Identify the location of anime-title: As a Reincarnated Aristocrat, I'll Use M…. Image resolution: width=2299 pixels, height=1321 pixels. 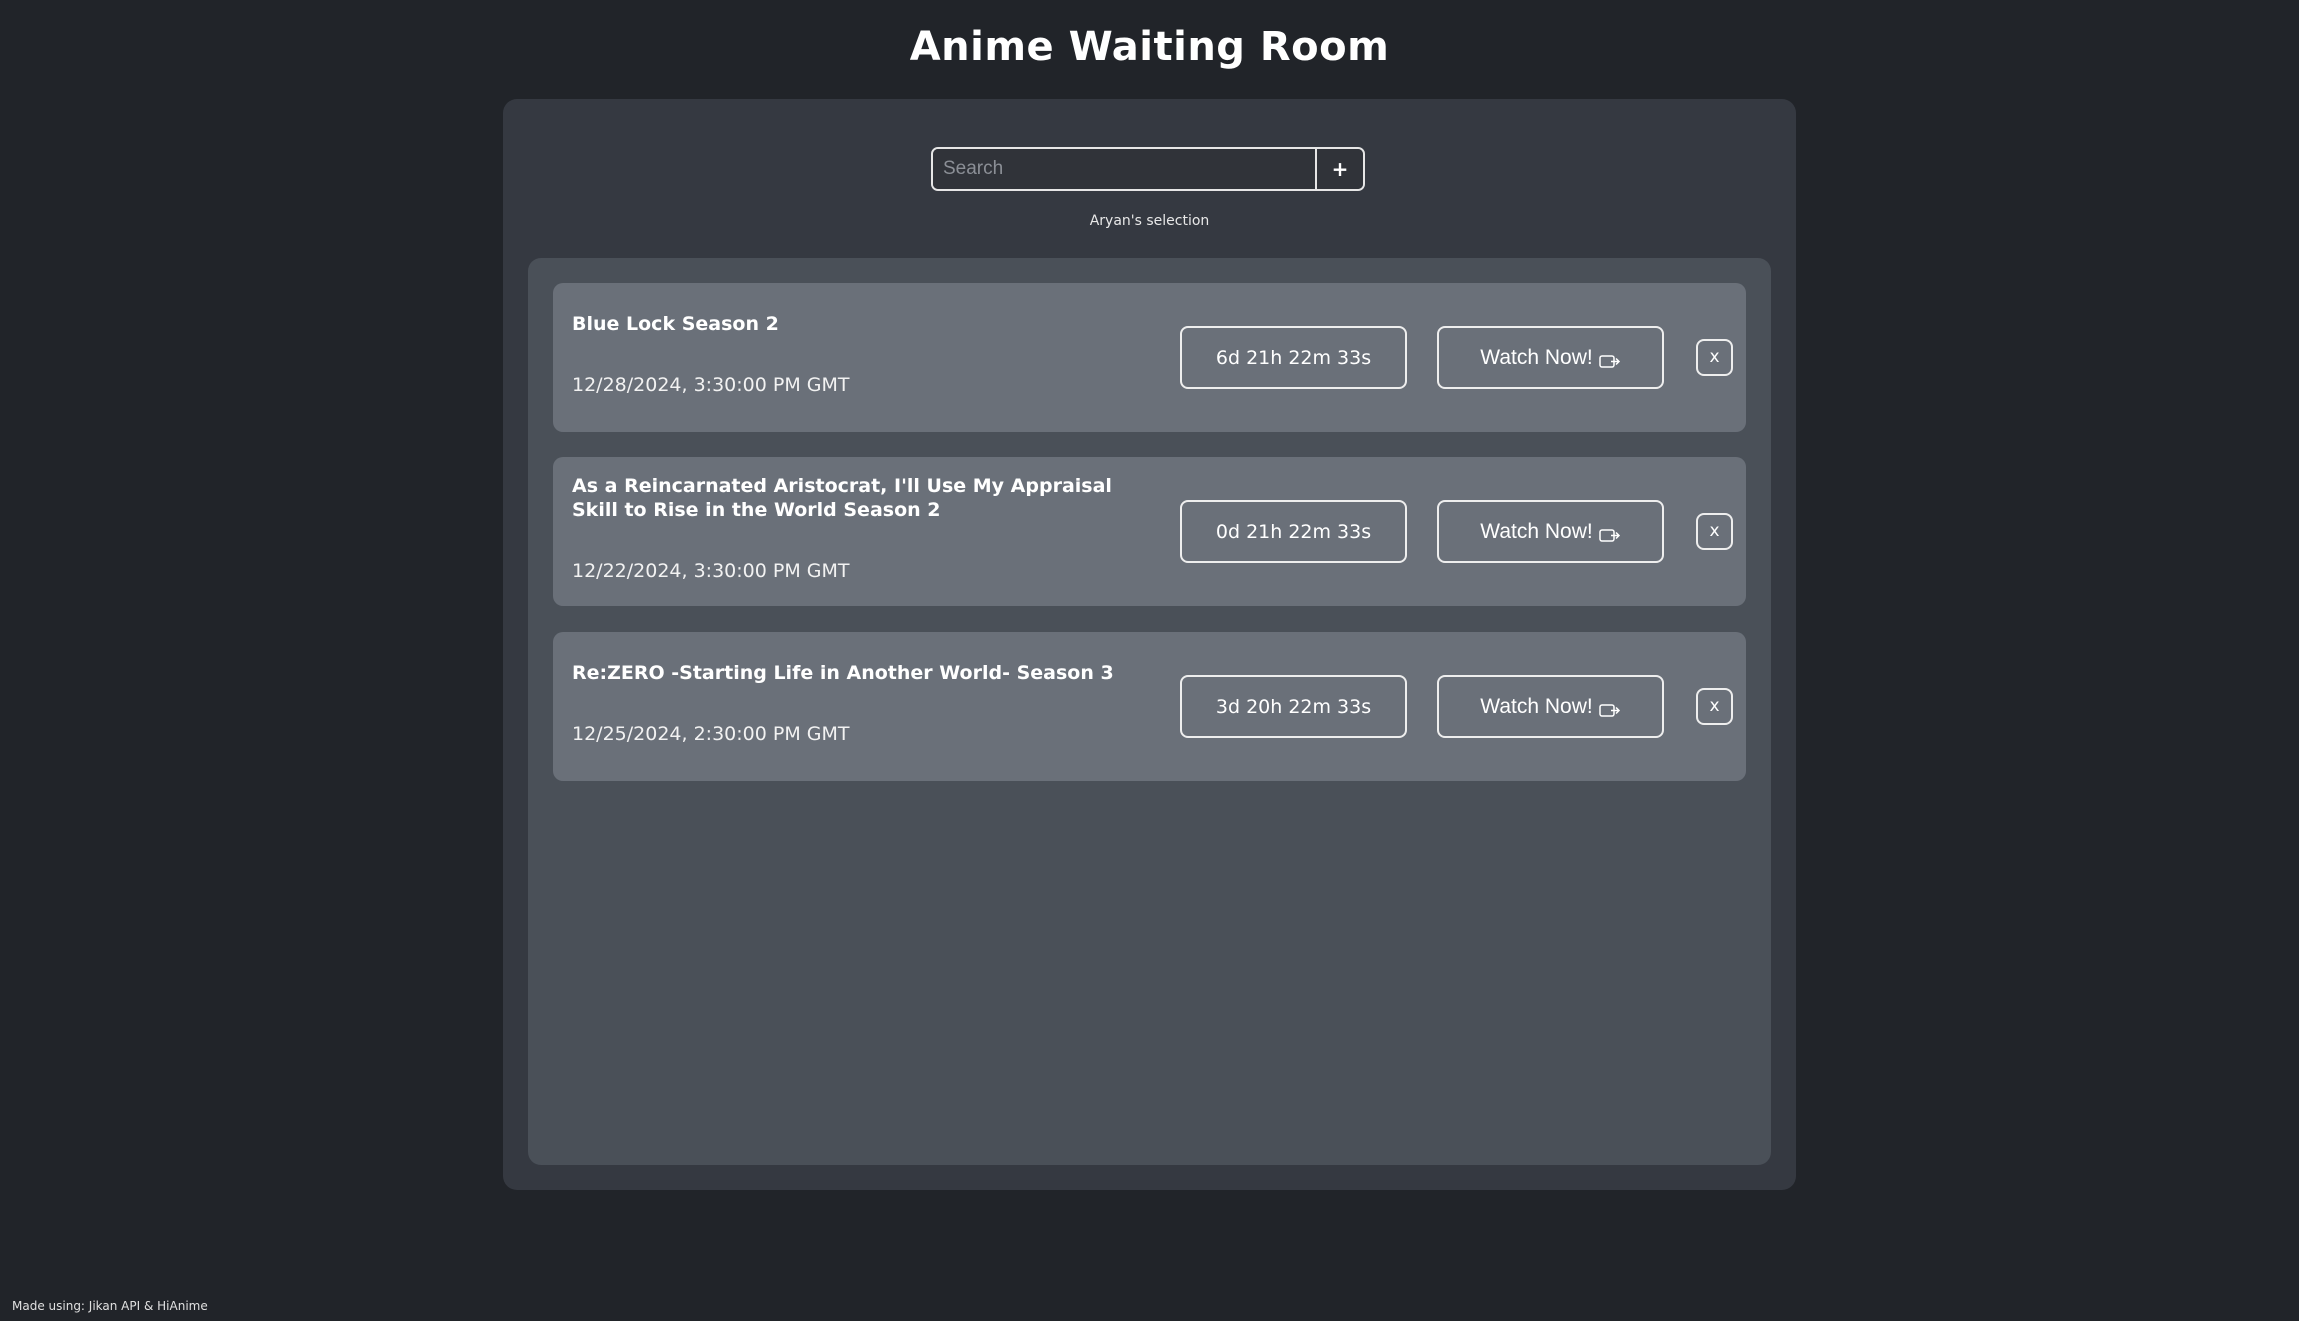
(842, 498).